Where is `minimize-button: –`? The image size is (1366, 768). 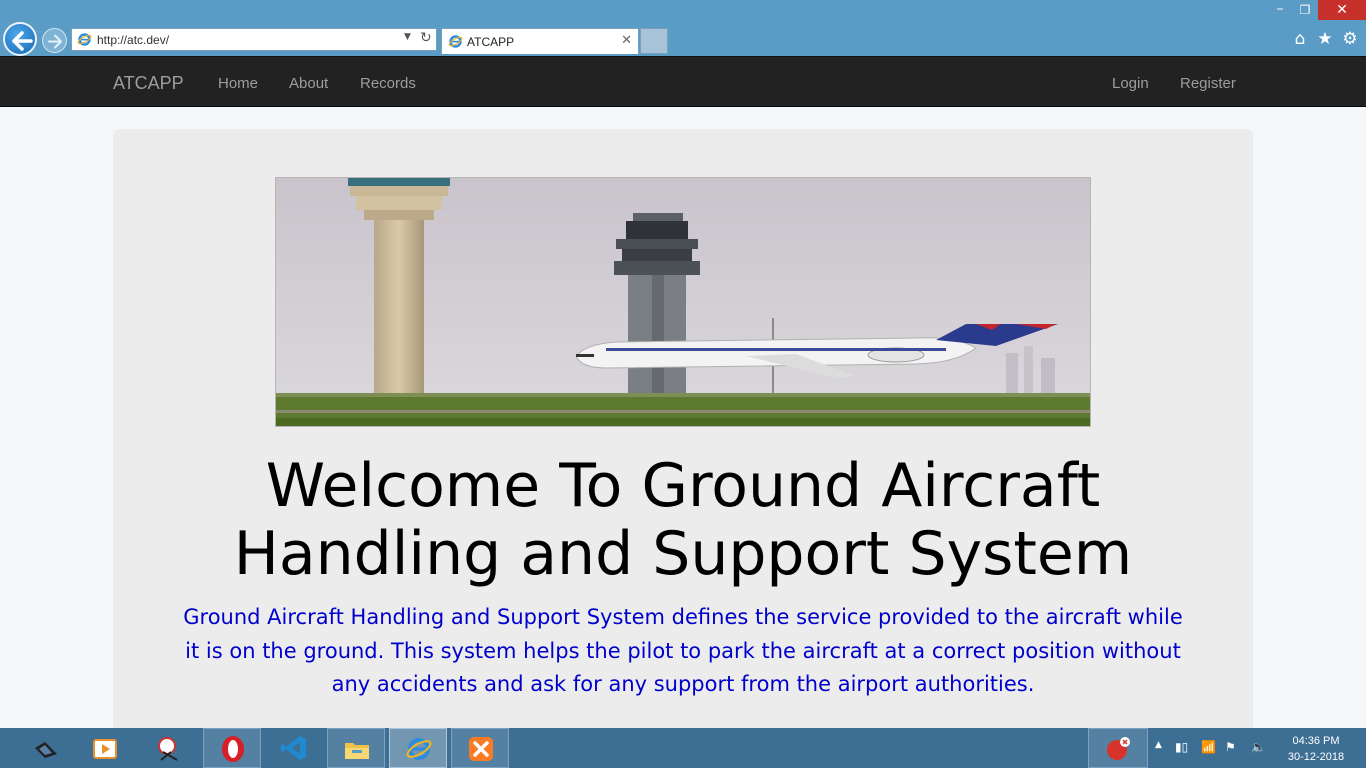 minimize-button: – is located at coordinates (1280, 10).